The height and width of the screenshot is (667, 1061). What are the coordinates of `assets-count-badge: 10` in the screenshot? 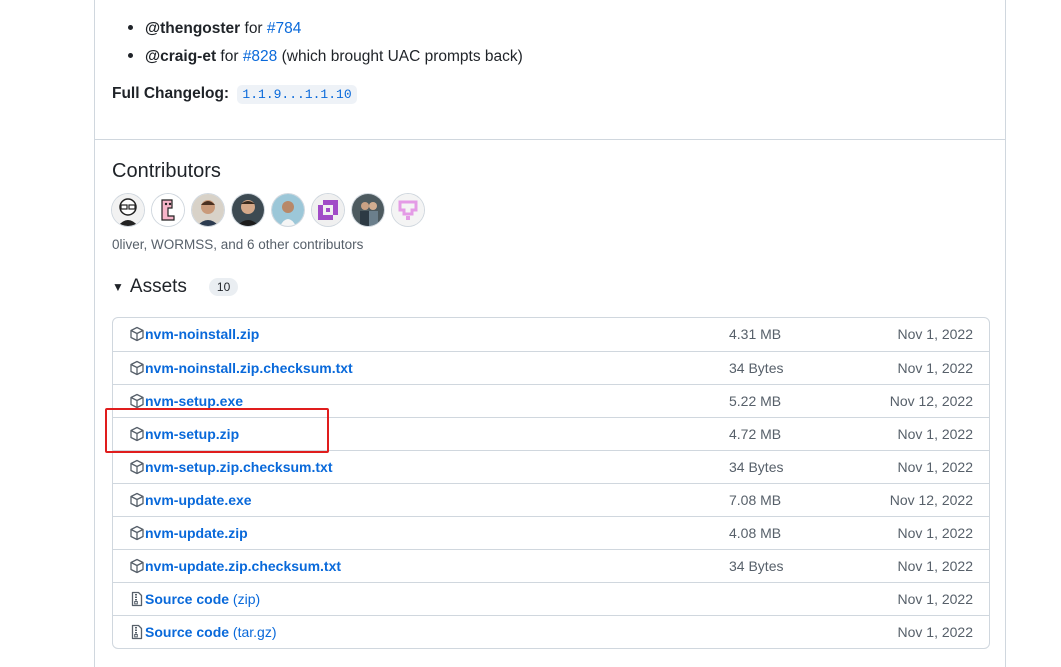 It's located at (223, 287).